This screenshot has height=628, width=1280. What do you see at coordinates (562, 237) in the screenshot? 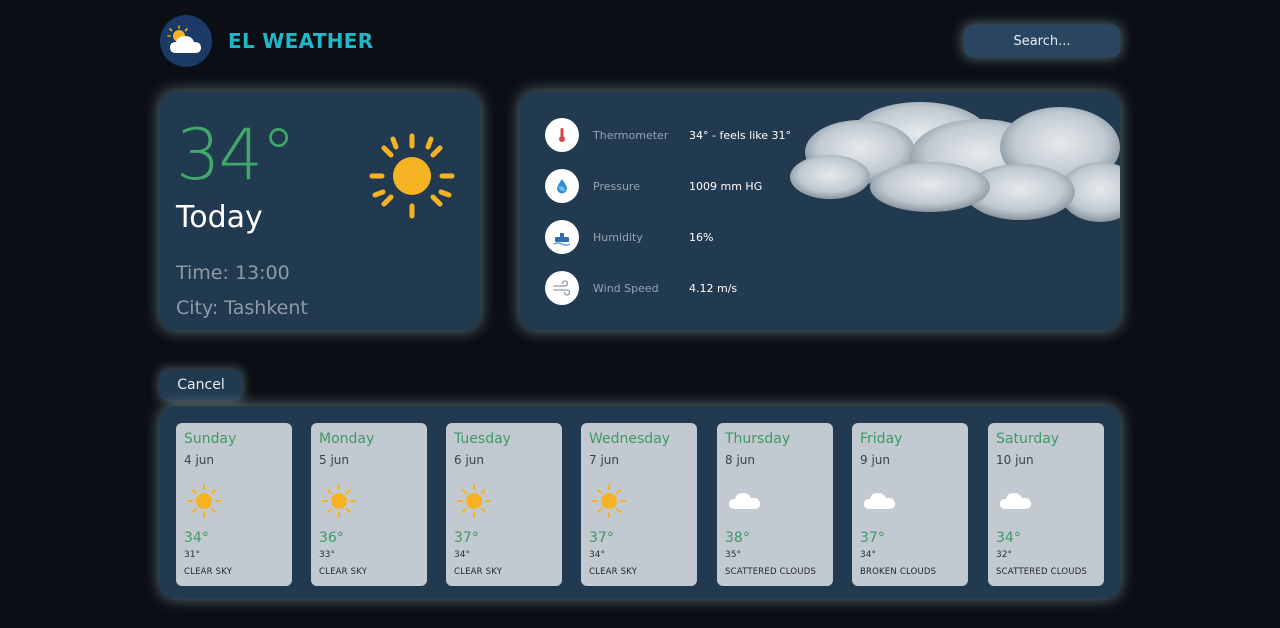
I see `humidity-icon` at bounding box center [562, 237].